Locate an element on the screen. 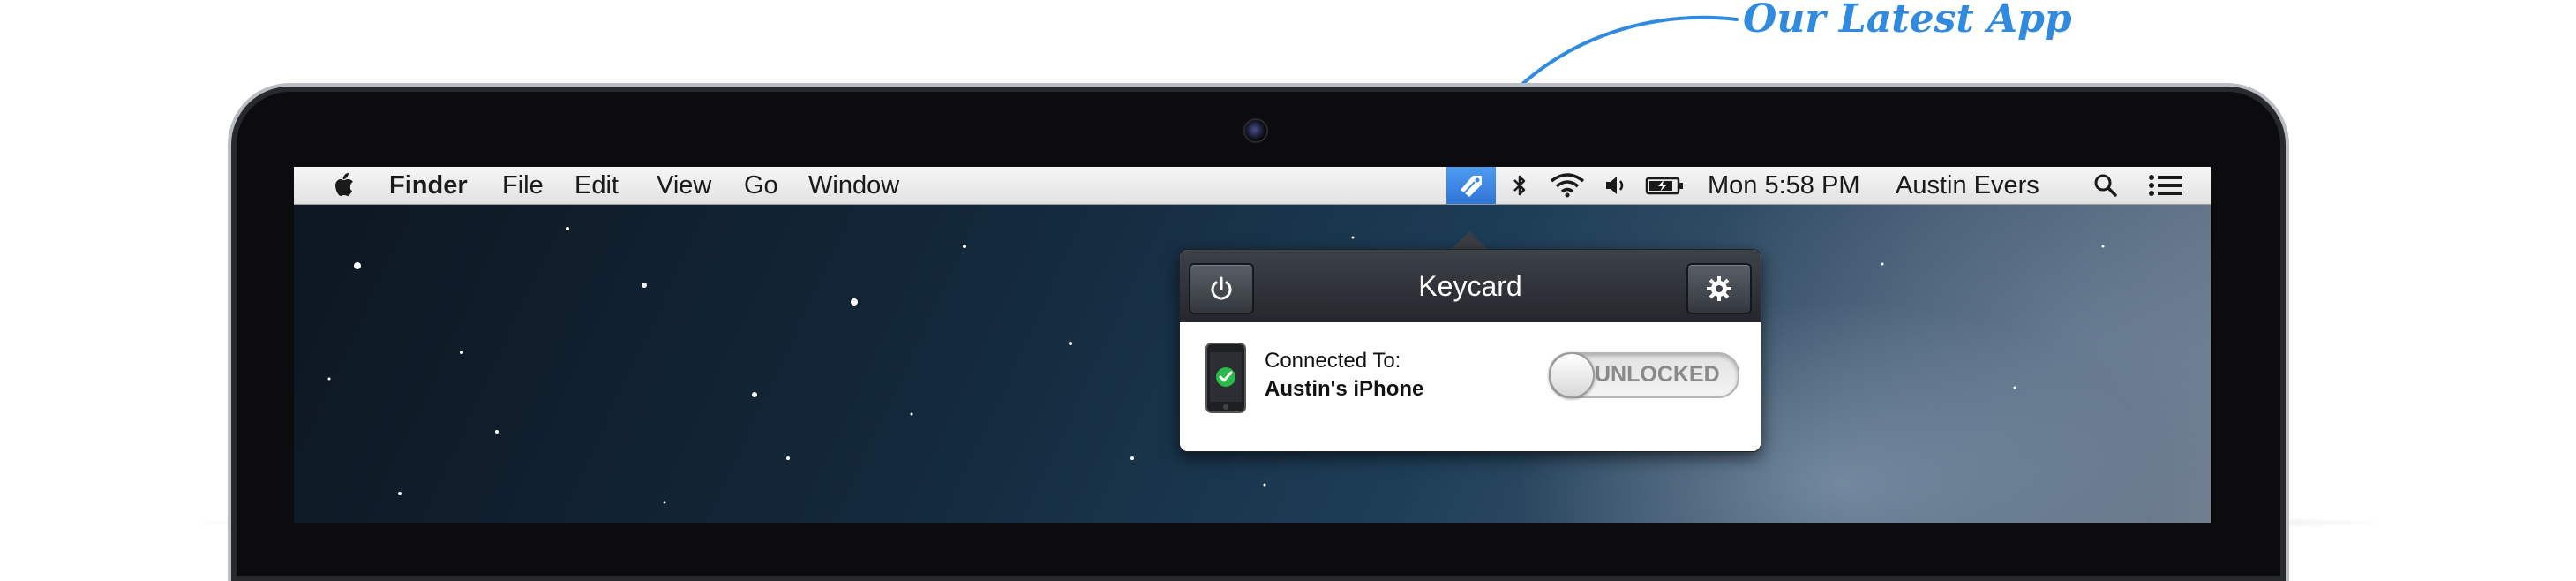 This screenshot has width=2576, height=581. notification-center-icon is located at coordinates (2166, 185).